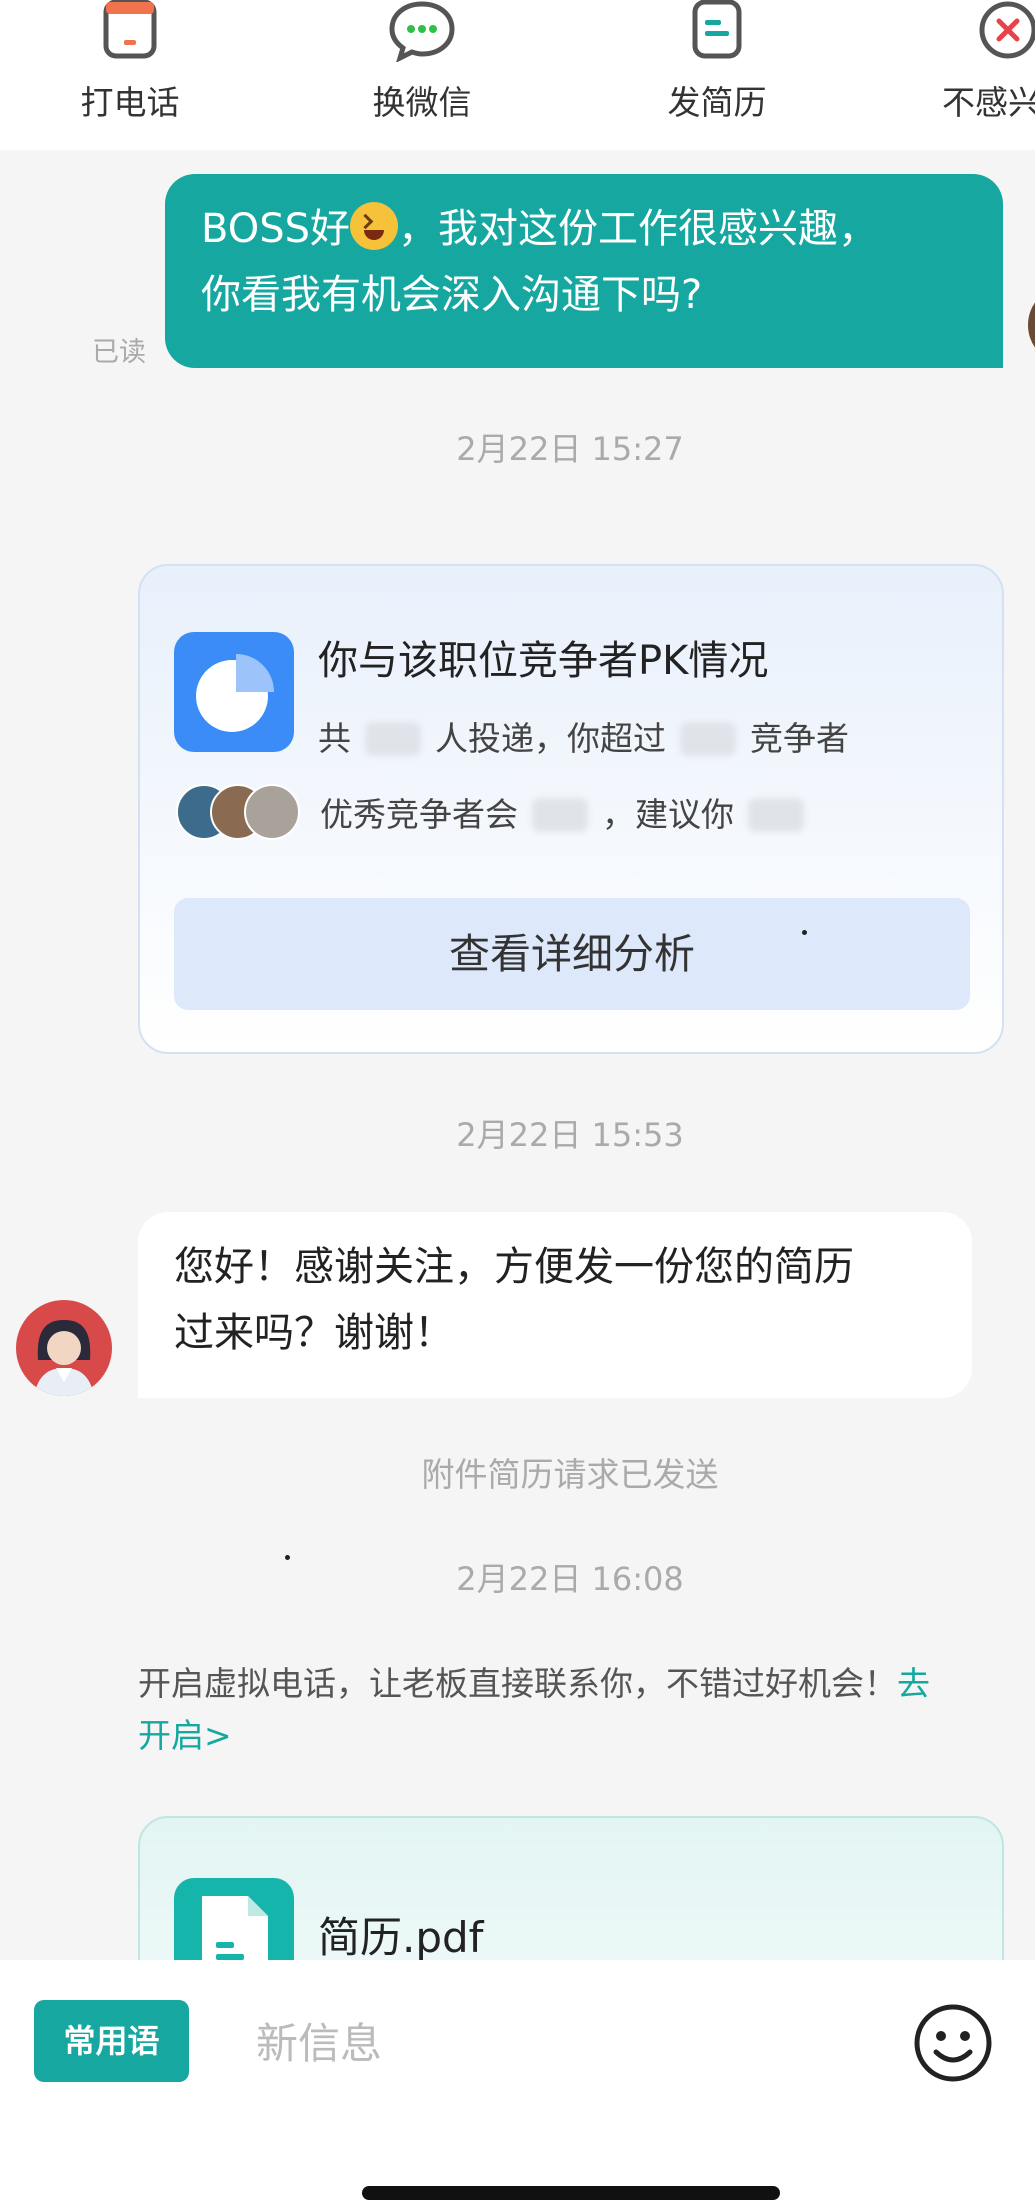  Describe the element at coordinates (976, 62) in the screenshot. I see `not-interested-button: 不感兴趣` at that location.